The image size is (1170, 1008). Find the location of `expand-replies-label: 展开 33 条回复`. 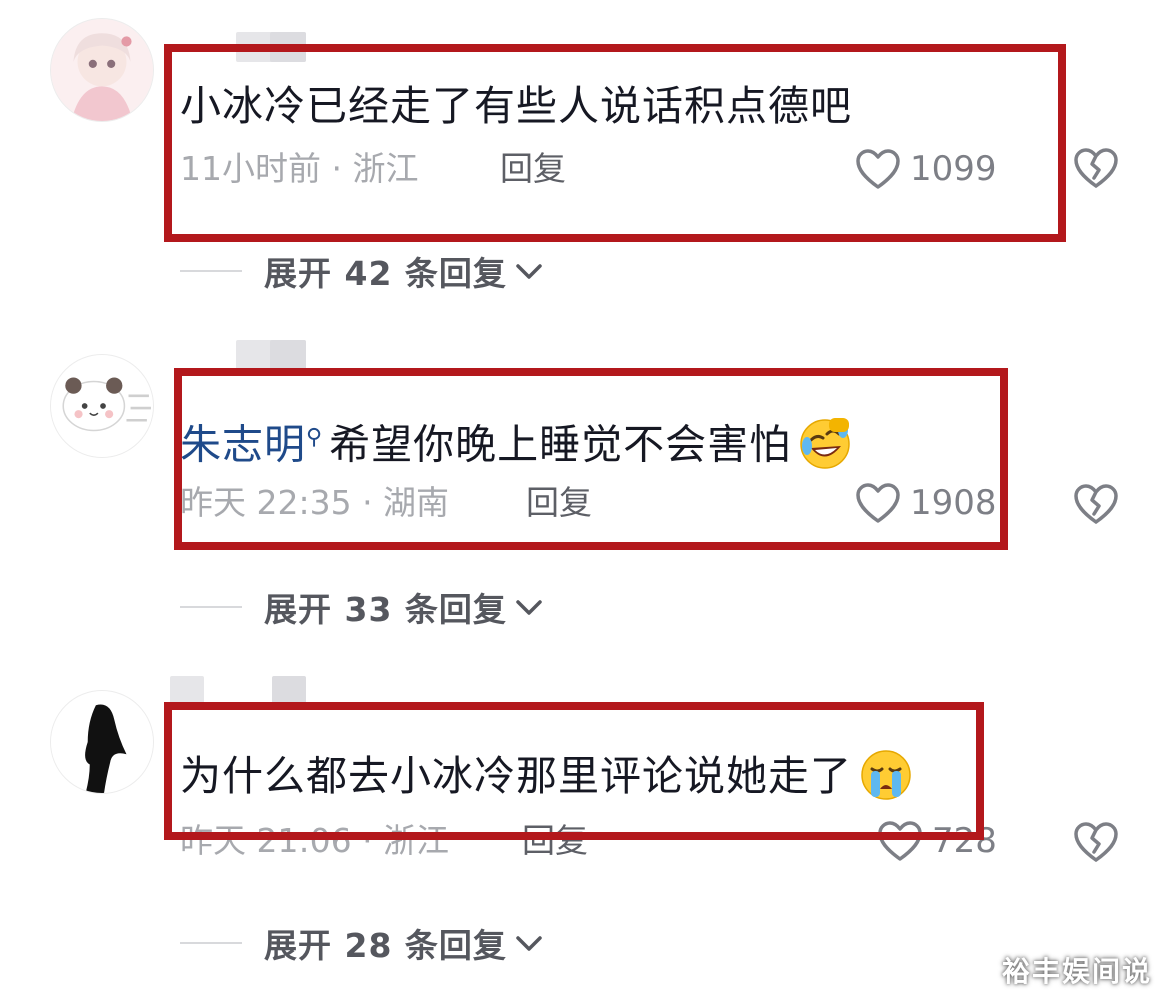

expand-replies-label: 展开 33 条回复 is located at coordinates (385, 609).